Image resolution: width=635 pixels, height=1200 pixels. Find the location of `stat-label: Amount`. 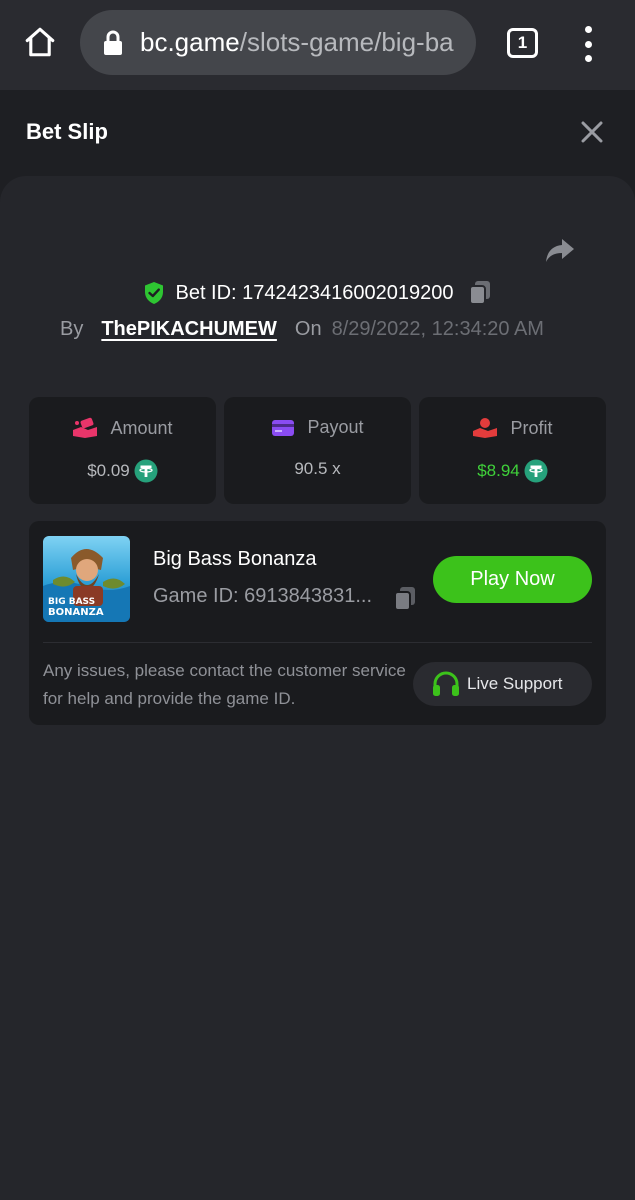

stat-label: Amount is located at coordinates (141, 427).